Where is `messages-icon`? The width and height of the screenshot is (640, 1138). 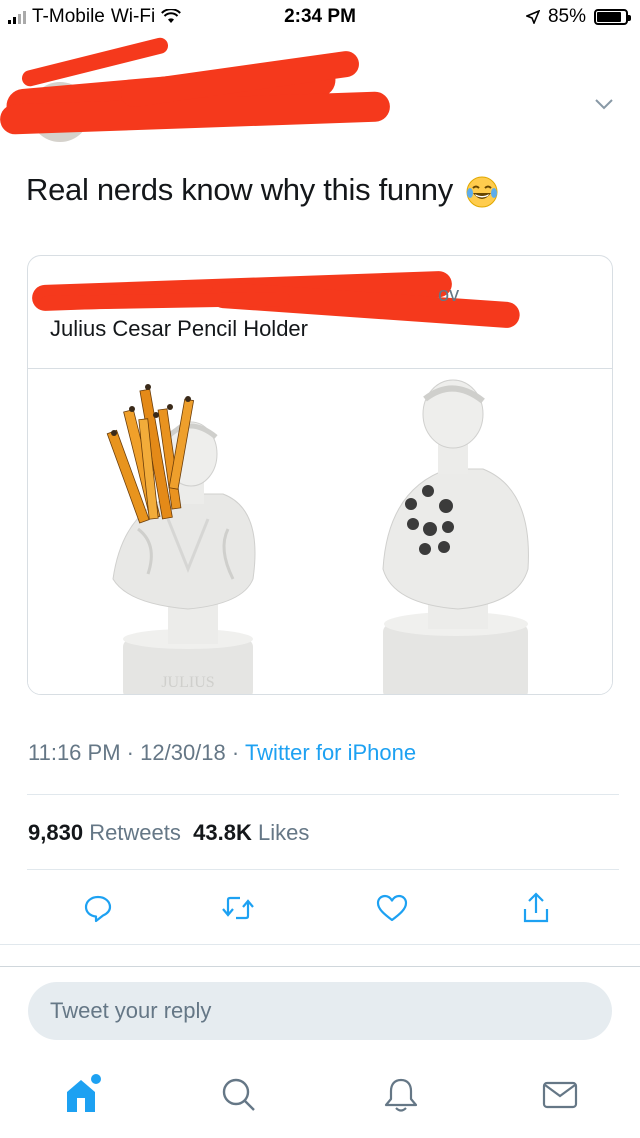
messages-icon is located at coordinates (560, 1095).